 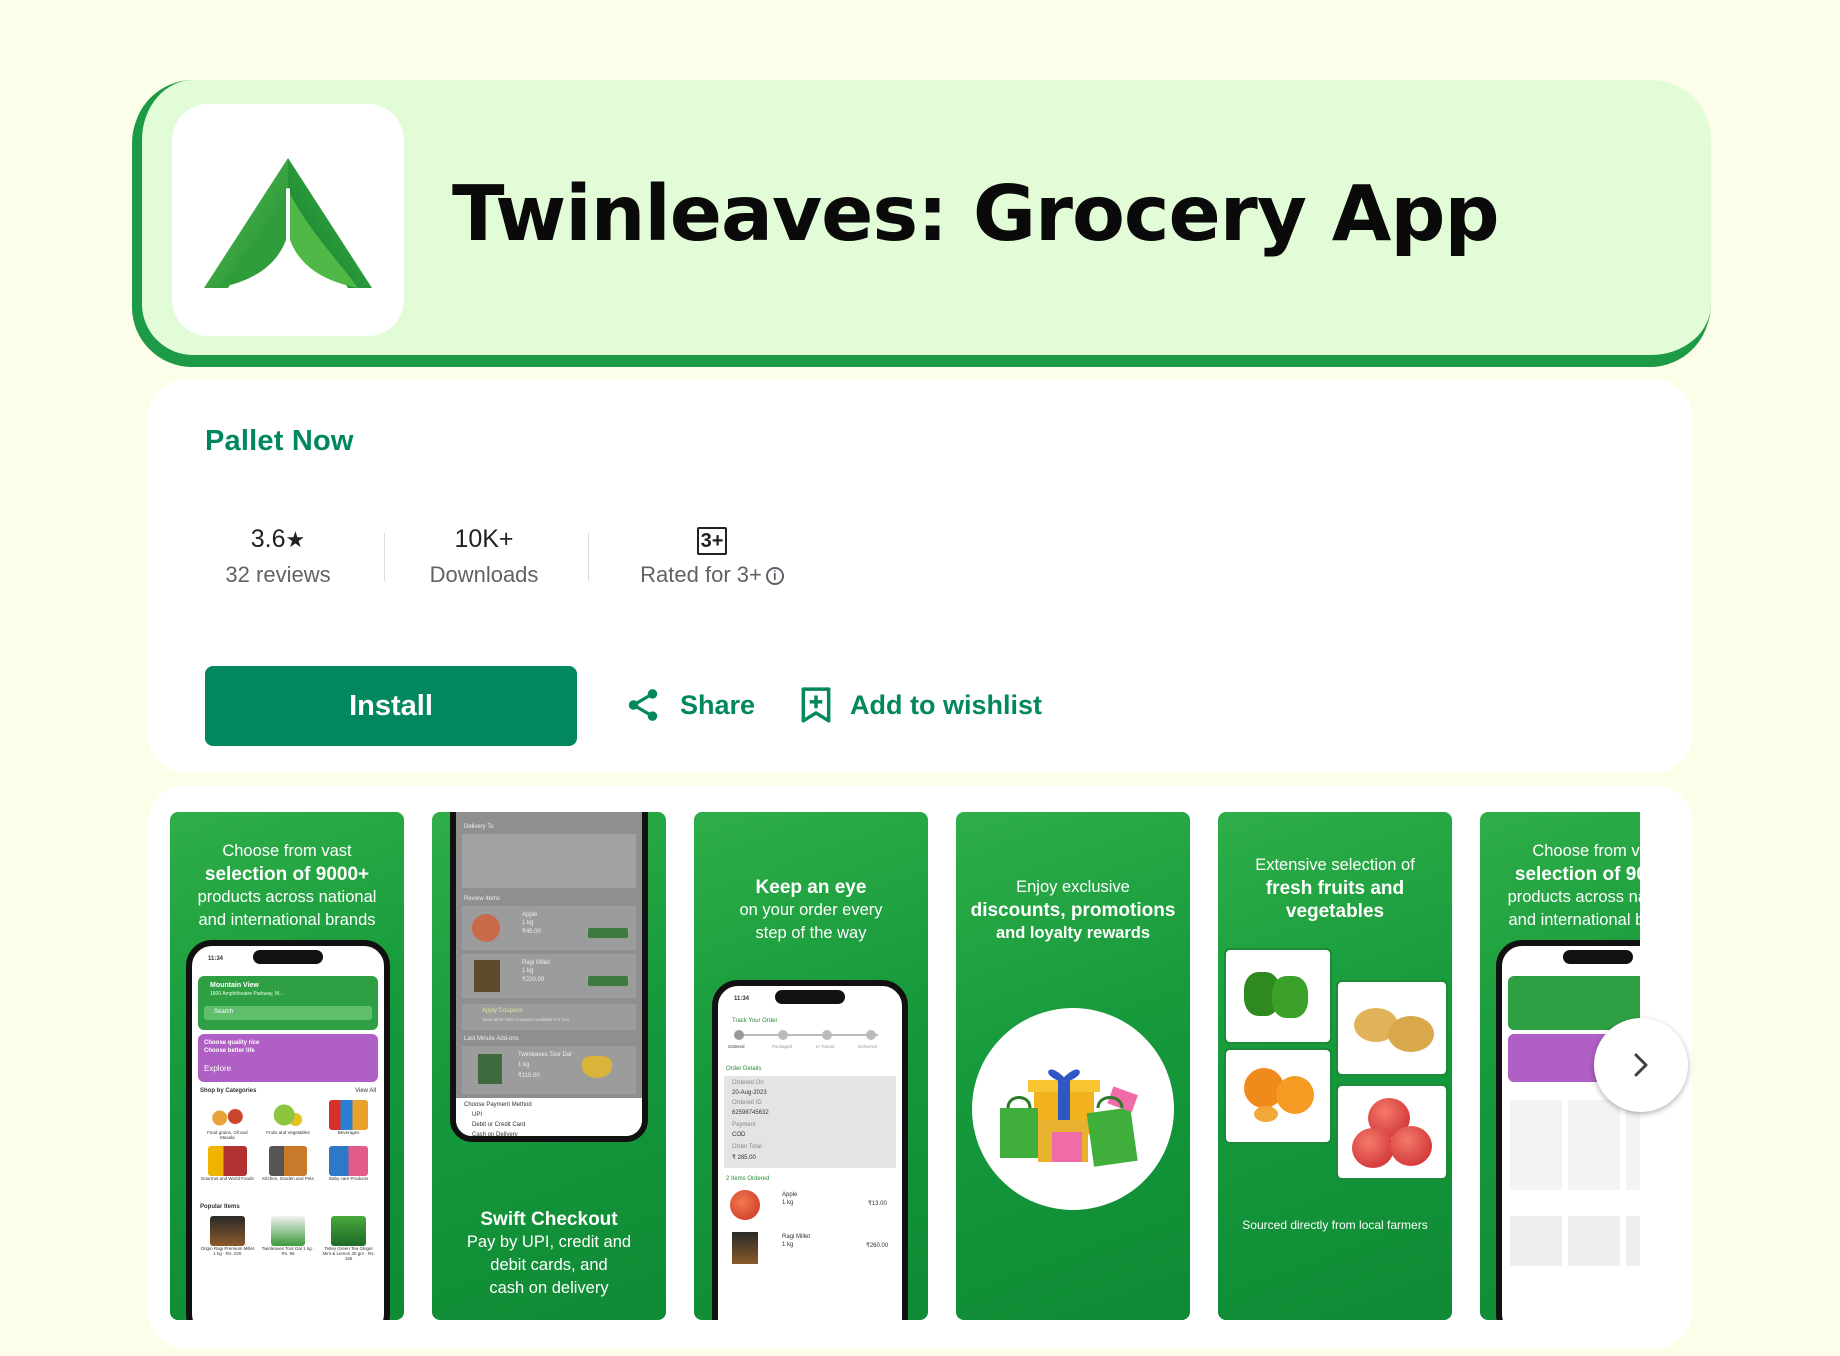 I want to click on gift-bags-icon, so click(x=1069, y=1118).